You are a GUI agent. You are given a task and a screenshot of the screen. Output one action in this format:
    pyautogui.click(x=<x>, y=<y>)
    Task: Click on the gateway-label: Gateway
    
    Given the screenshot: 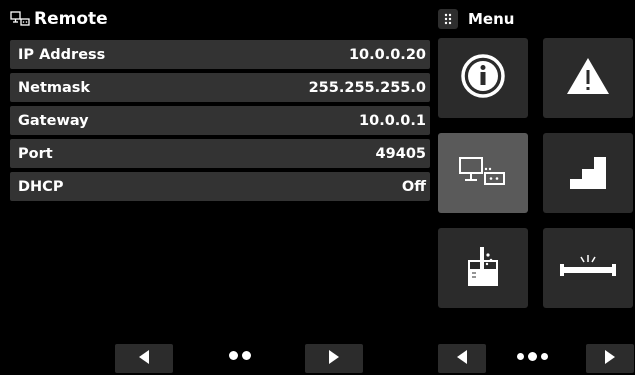 What is the action you would take?
    pyautogui.click(x=53, y=120)
    